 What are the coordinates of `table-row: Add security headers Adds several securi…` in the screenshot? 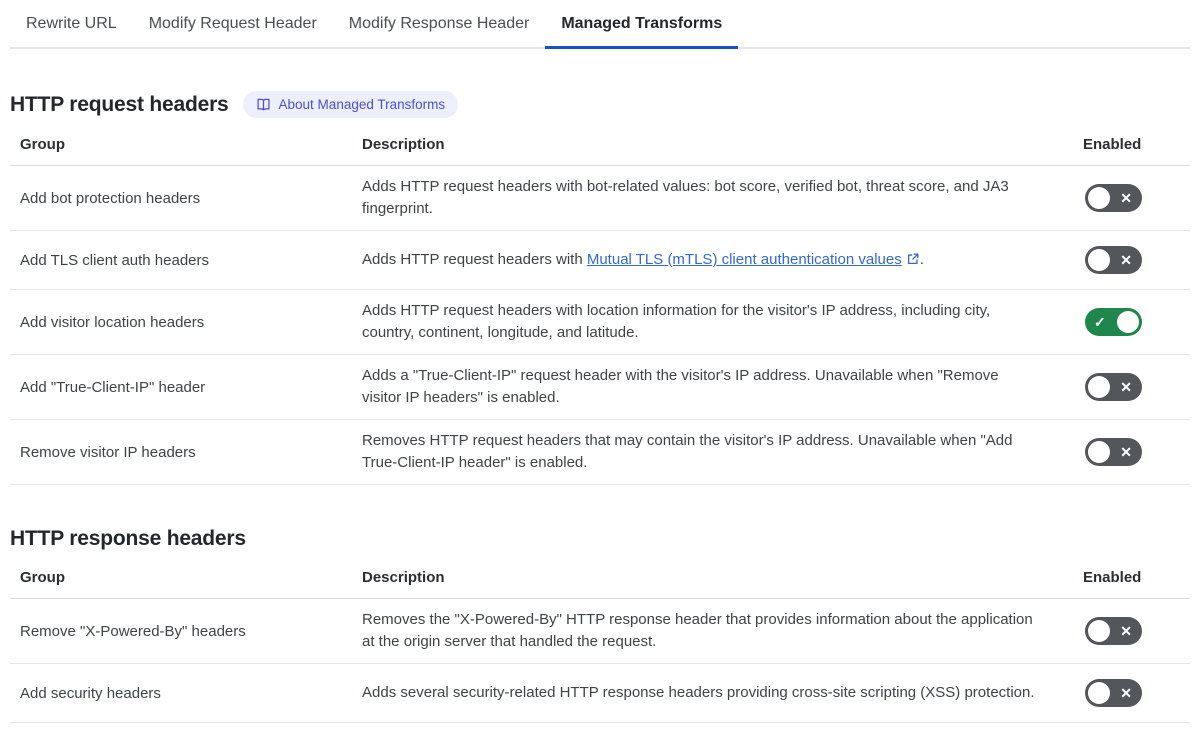 It's located at (600, 693).